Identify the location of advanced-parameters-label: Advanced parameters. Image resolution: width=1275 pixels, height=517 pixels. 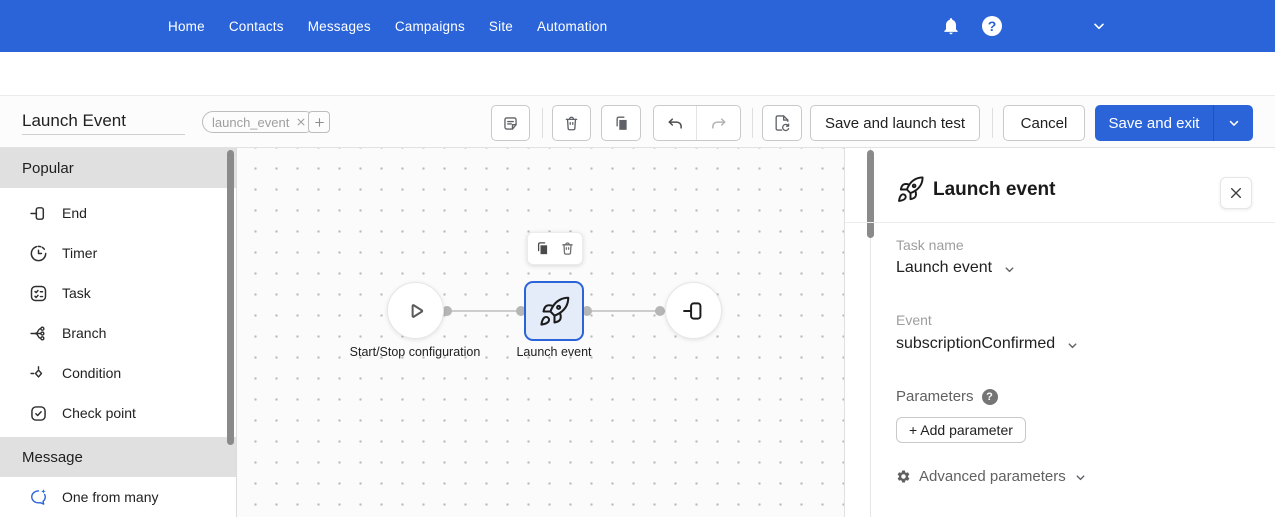
(992, 476).